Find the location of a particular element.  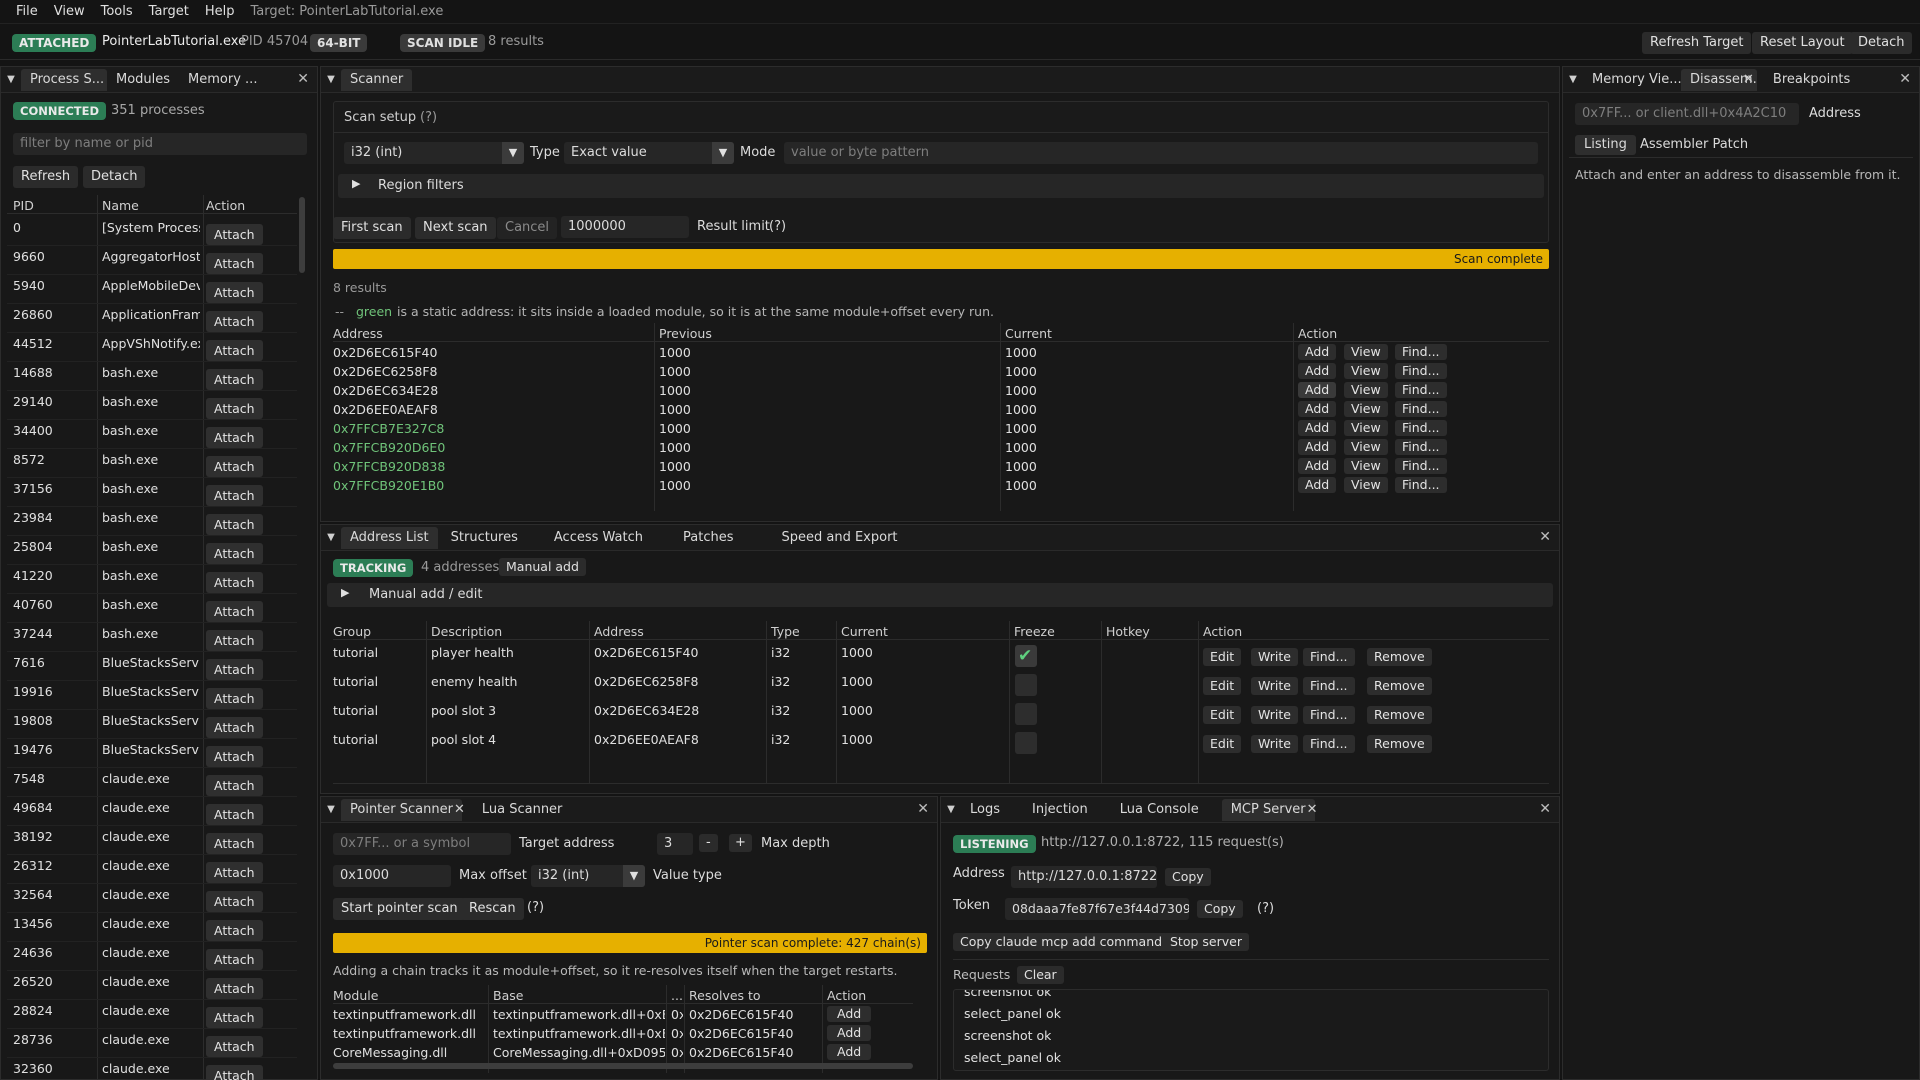

process-scrollbar is located at coordinates (302, 235).